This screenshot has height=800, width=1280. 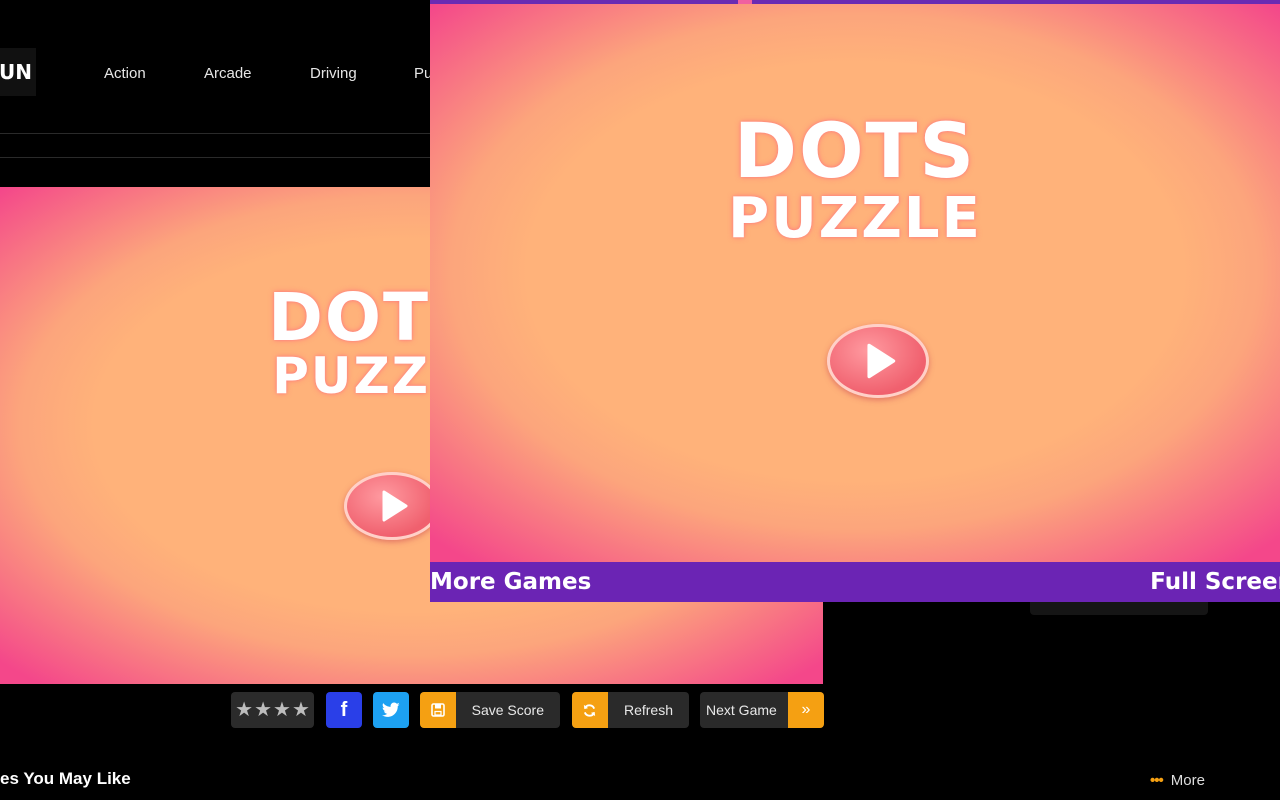 I want to click on twitter-bird-icon, so click(x=391, y=709).